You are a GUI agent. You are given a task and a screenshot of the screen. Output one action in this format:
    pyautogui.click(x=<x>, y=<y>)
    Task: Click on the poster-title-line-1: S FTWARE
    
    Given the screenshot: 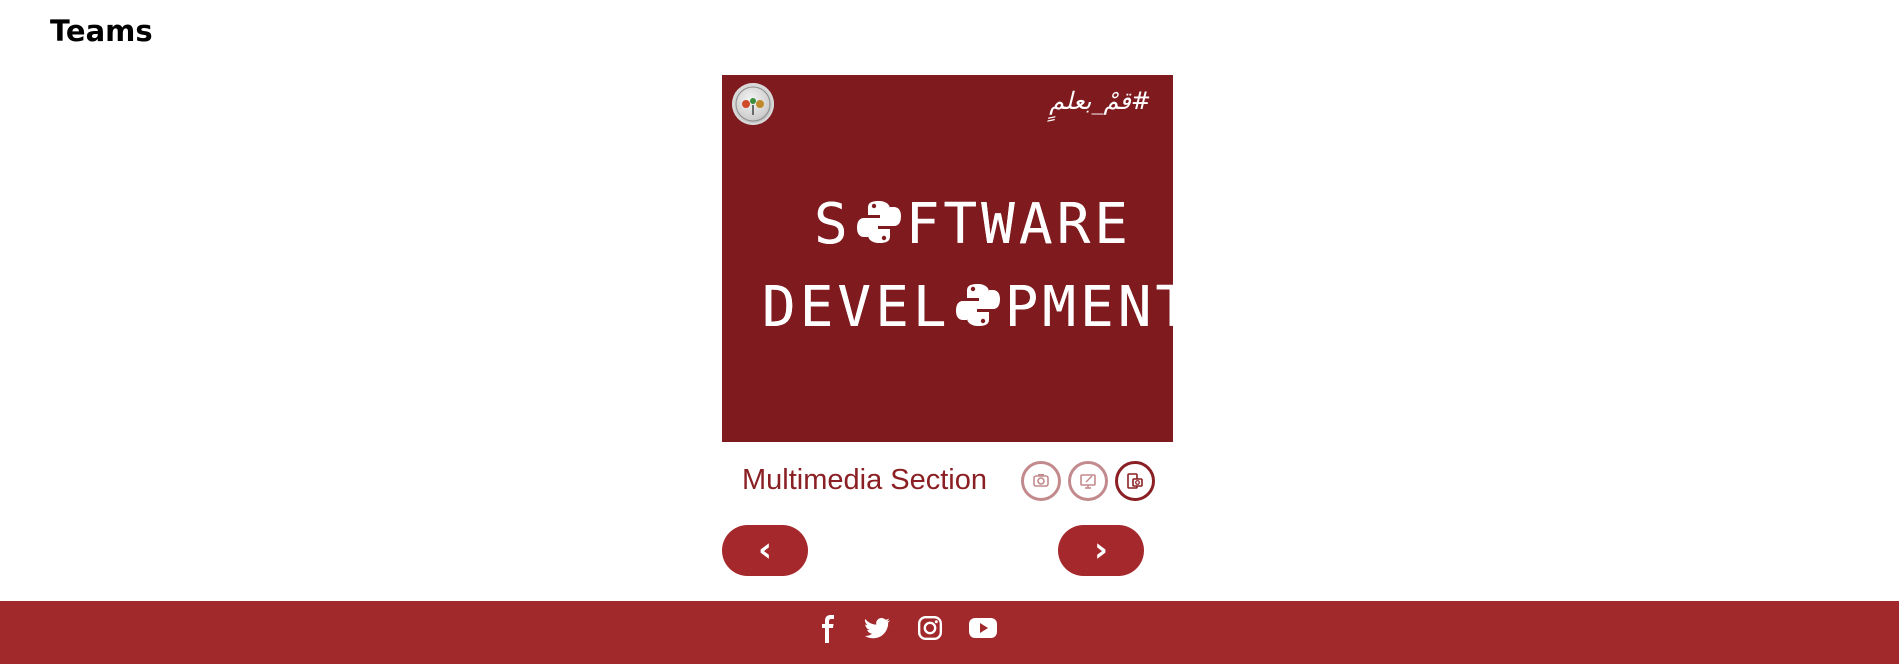 What is the action you would take?
    pyautogui.click(x=973, y=224)
    